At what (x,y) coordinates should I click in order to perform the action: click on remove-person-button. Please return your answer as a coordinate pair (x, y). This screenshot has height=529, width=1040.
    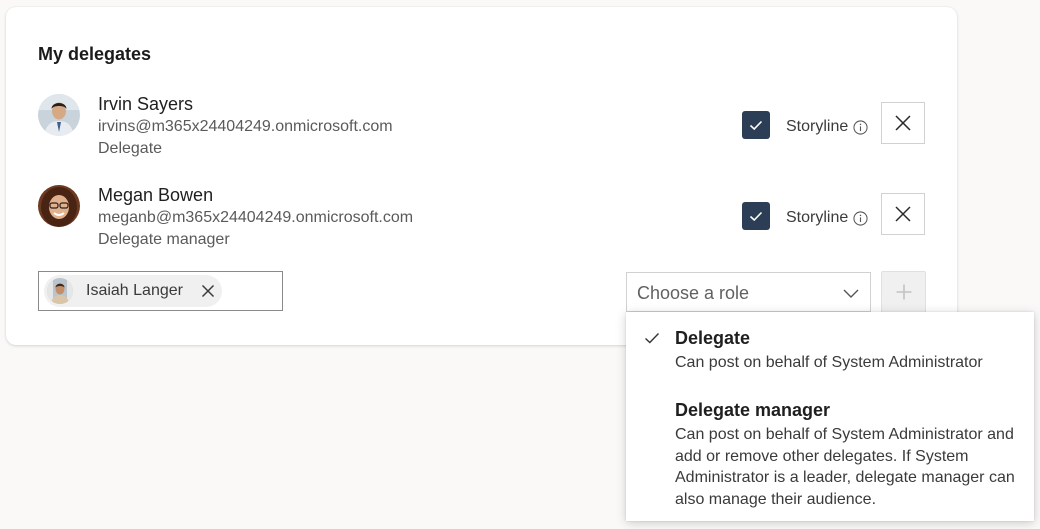
    Looking at the image, I should click on (208, 291).